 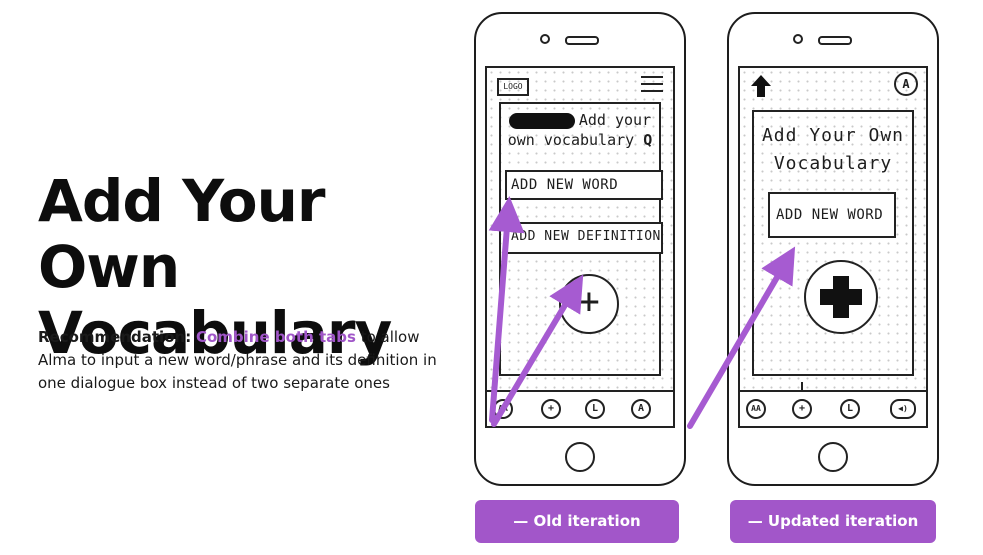 What do you see at coordinates (580, 408) in the screenshot?
I see `old-tab-bar: AA + L A` at bounding box center [580, 408].